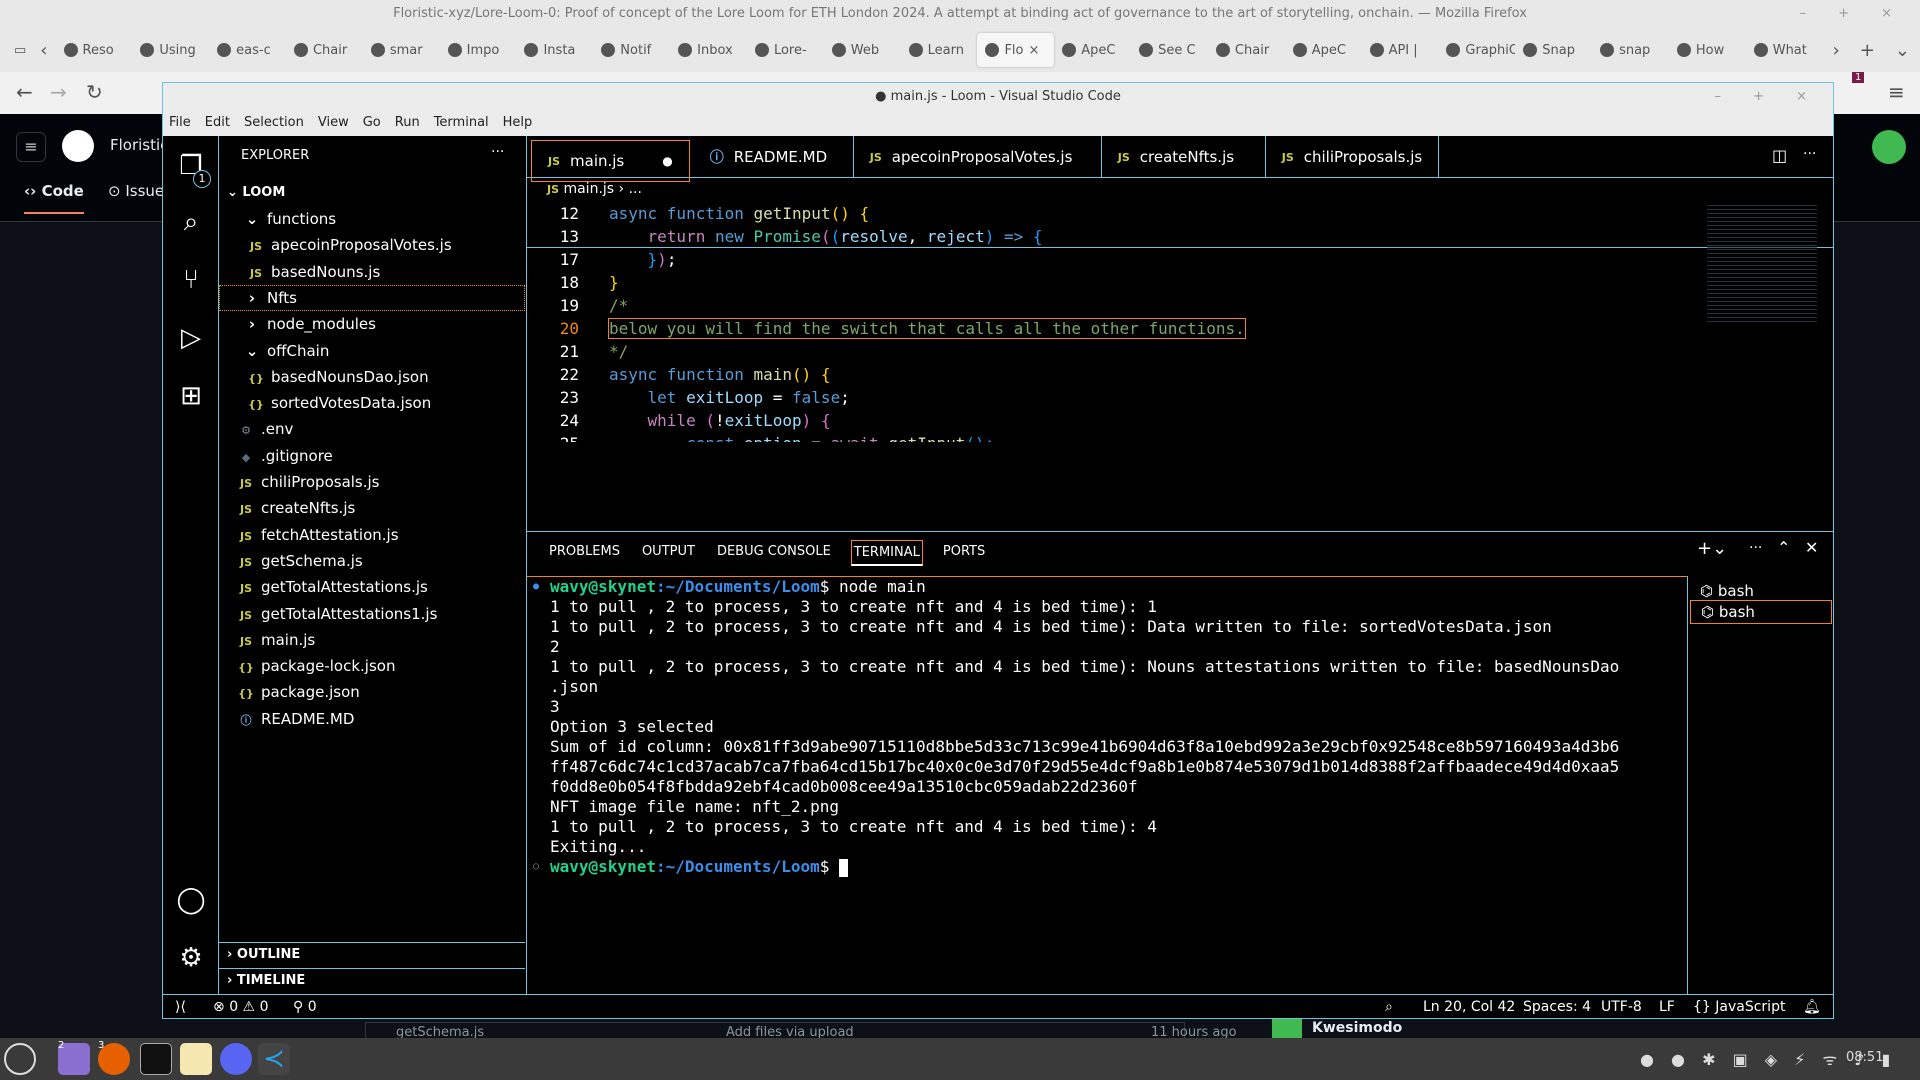  Describe the element at coordinates (1762, 262) in the screenshot. I see `minimap` at that location.